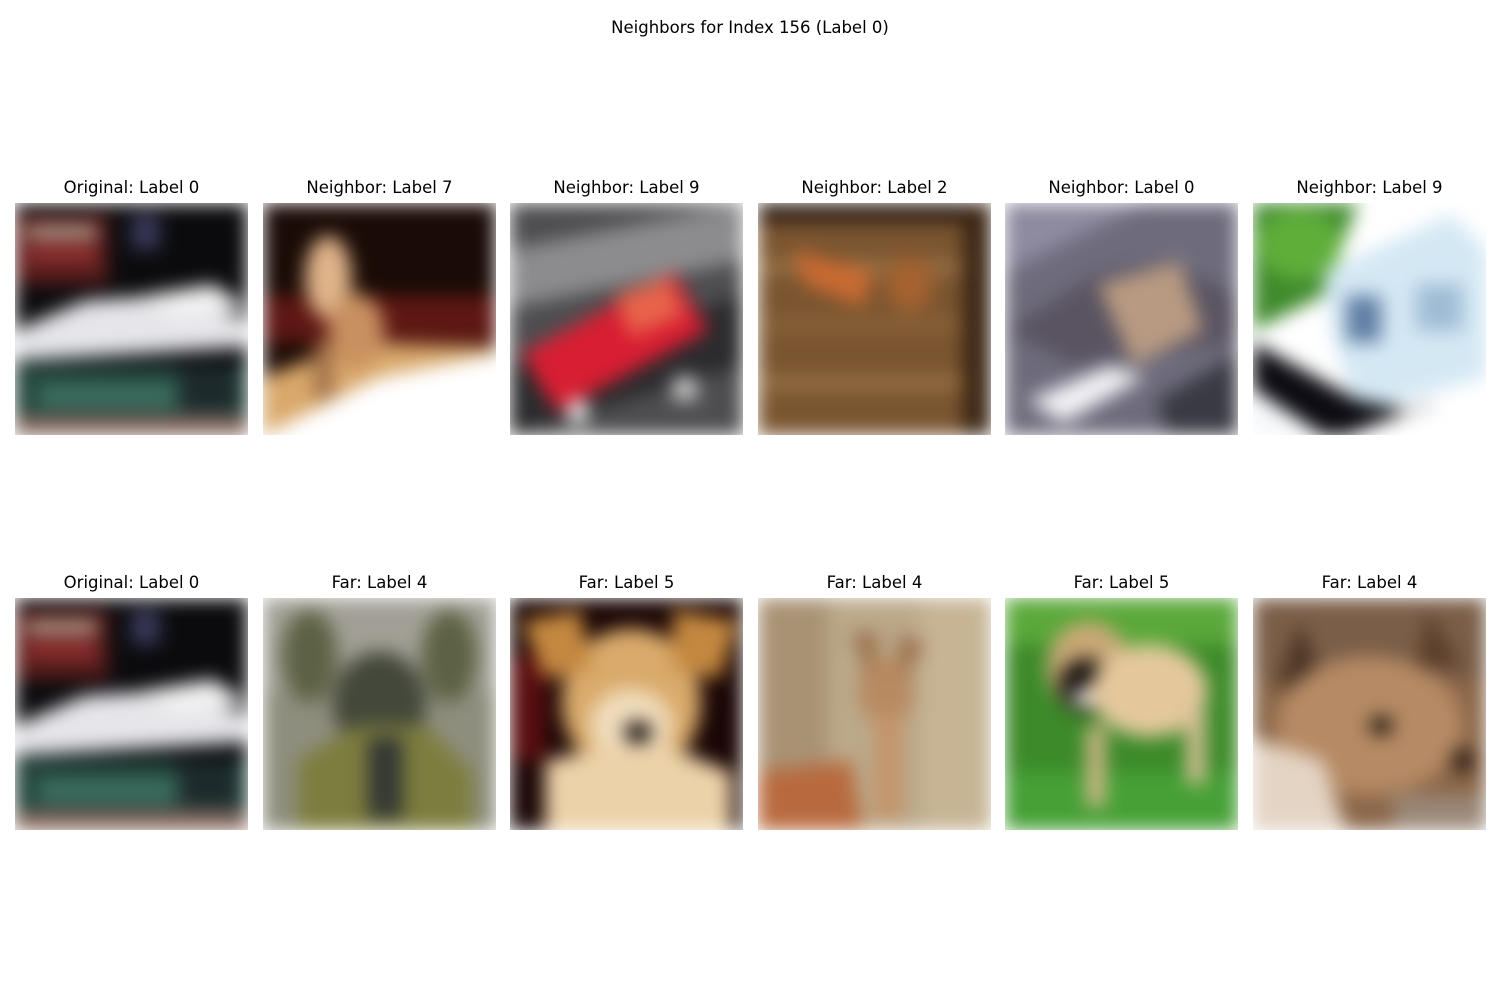  Describe the element at coordinates (1369, 582) in the screenshot. I see `panel-title: Far: Label 4` at that location.